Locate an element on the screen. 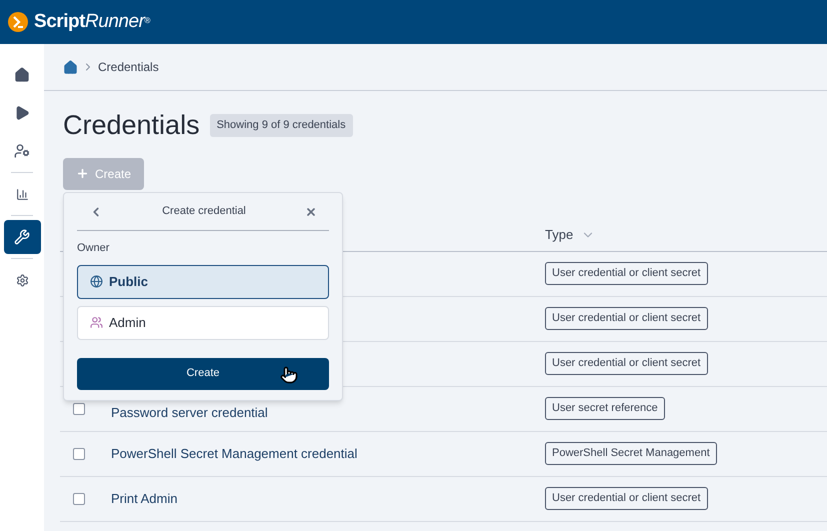 The width and height of the screenshot is (827, 531). user-gear-icon is located at coordinates (22, 151).